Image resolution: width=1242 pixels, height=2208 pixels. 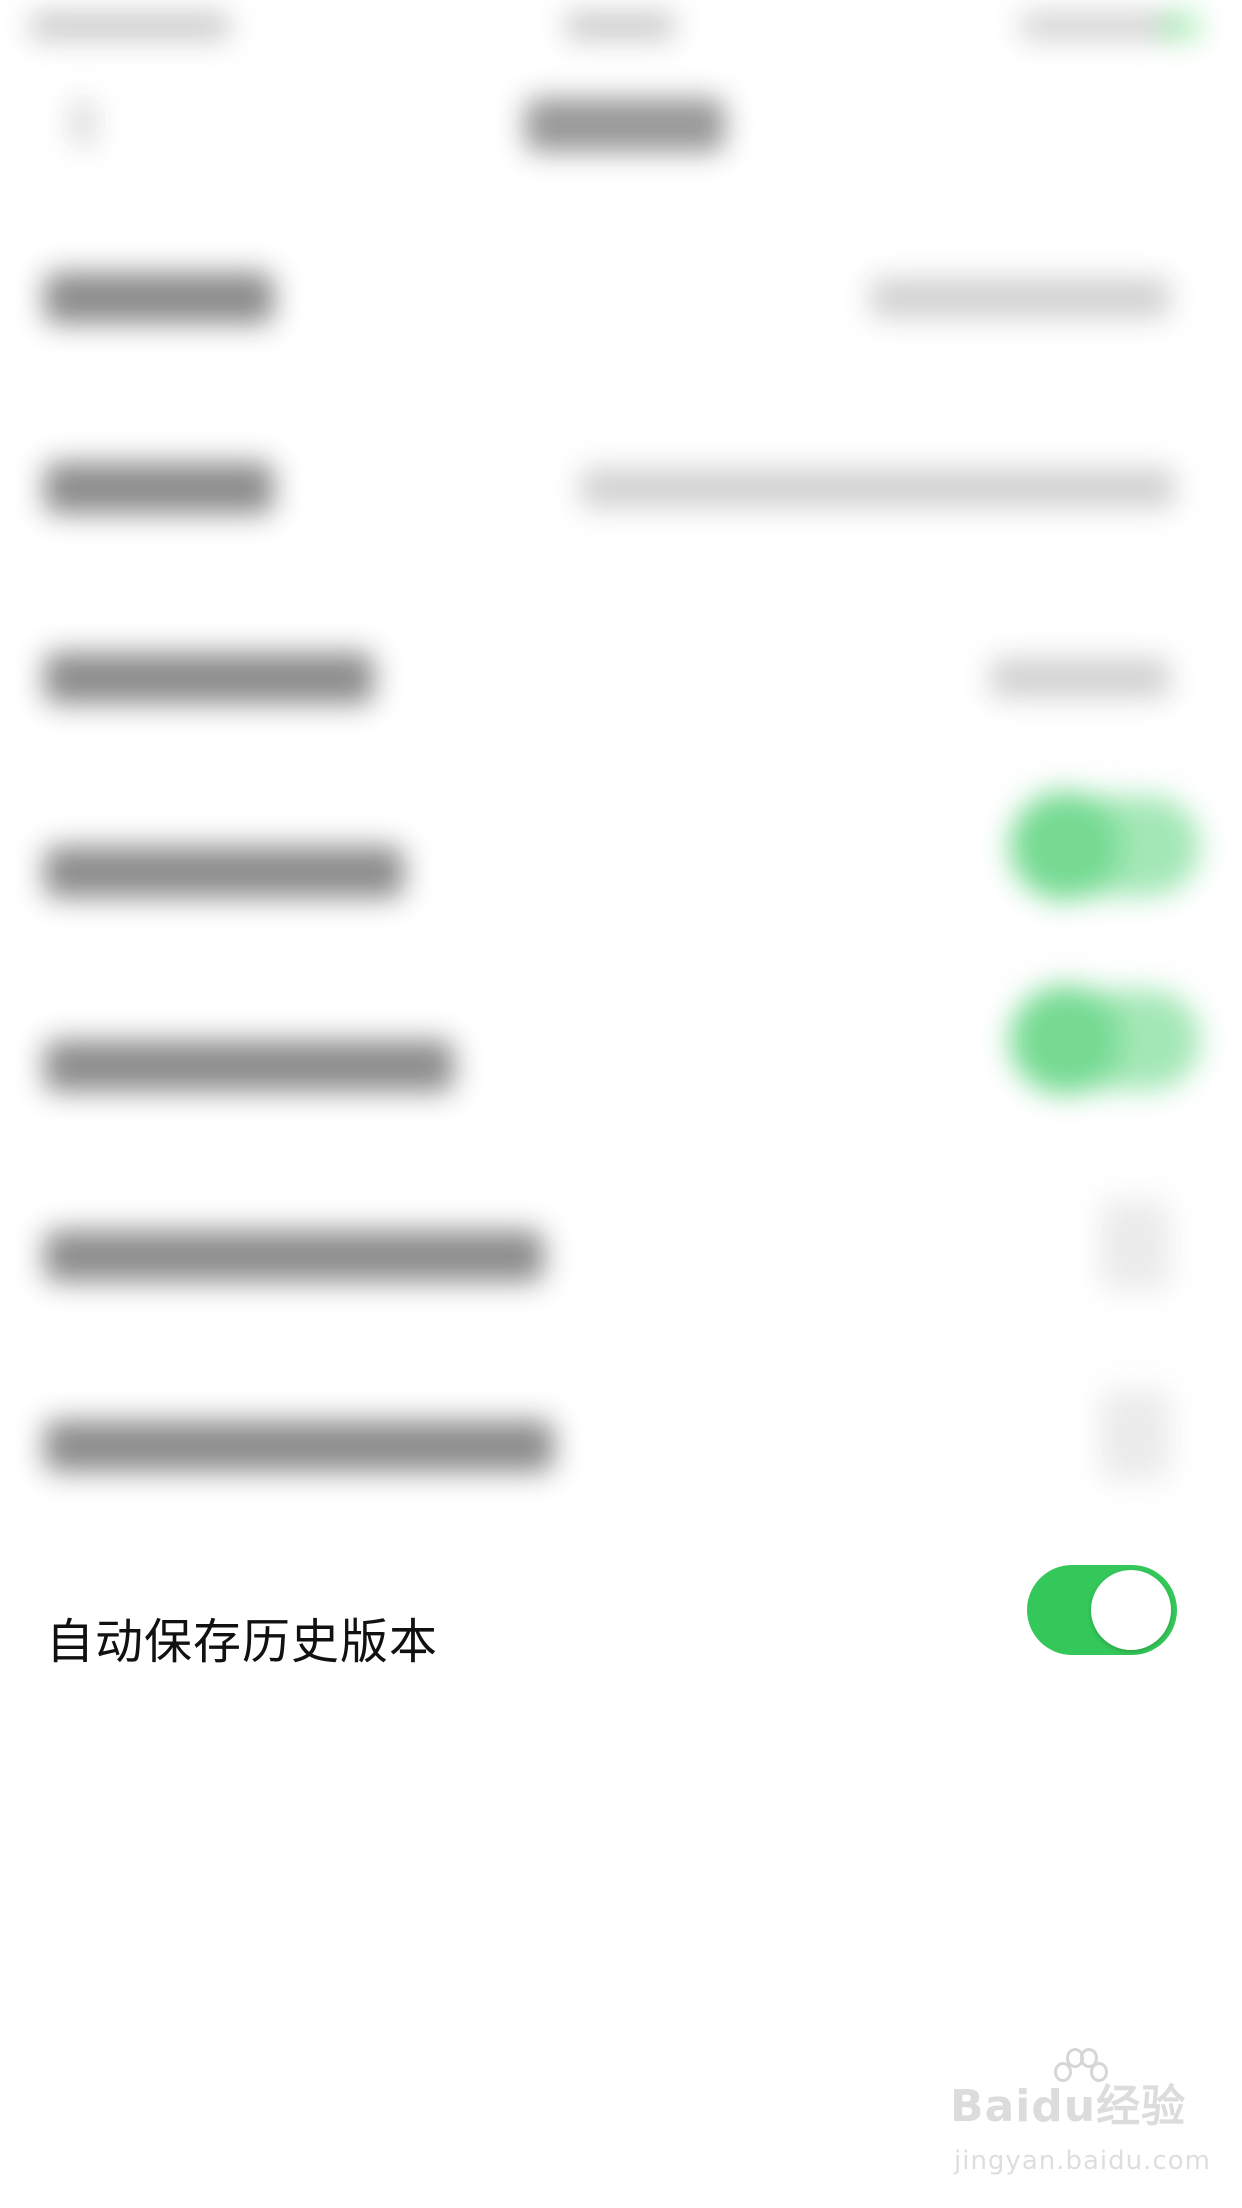 I want to click on page-title, so click(x=625, y=125).